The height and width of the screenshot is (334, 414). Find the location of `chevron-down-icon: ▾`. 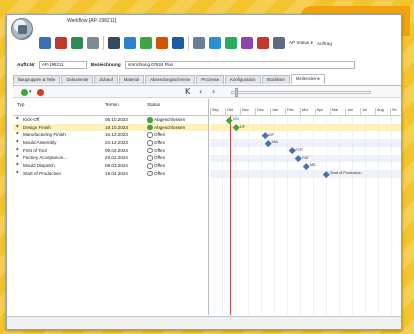

chevron-down-icon: ▾ is located at coordinates (30, 92).